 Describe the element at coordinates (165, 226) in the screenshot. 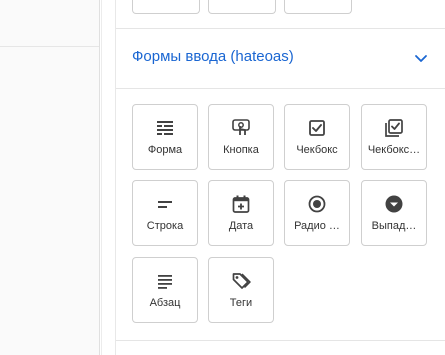

I see `tile-label: Строка` at that location.